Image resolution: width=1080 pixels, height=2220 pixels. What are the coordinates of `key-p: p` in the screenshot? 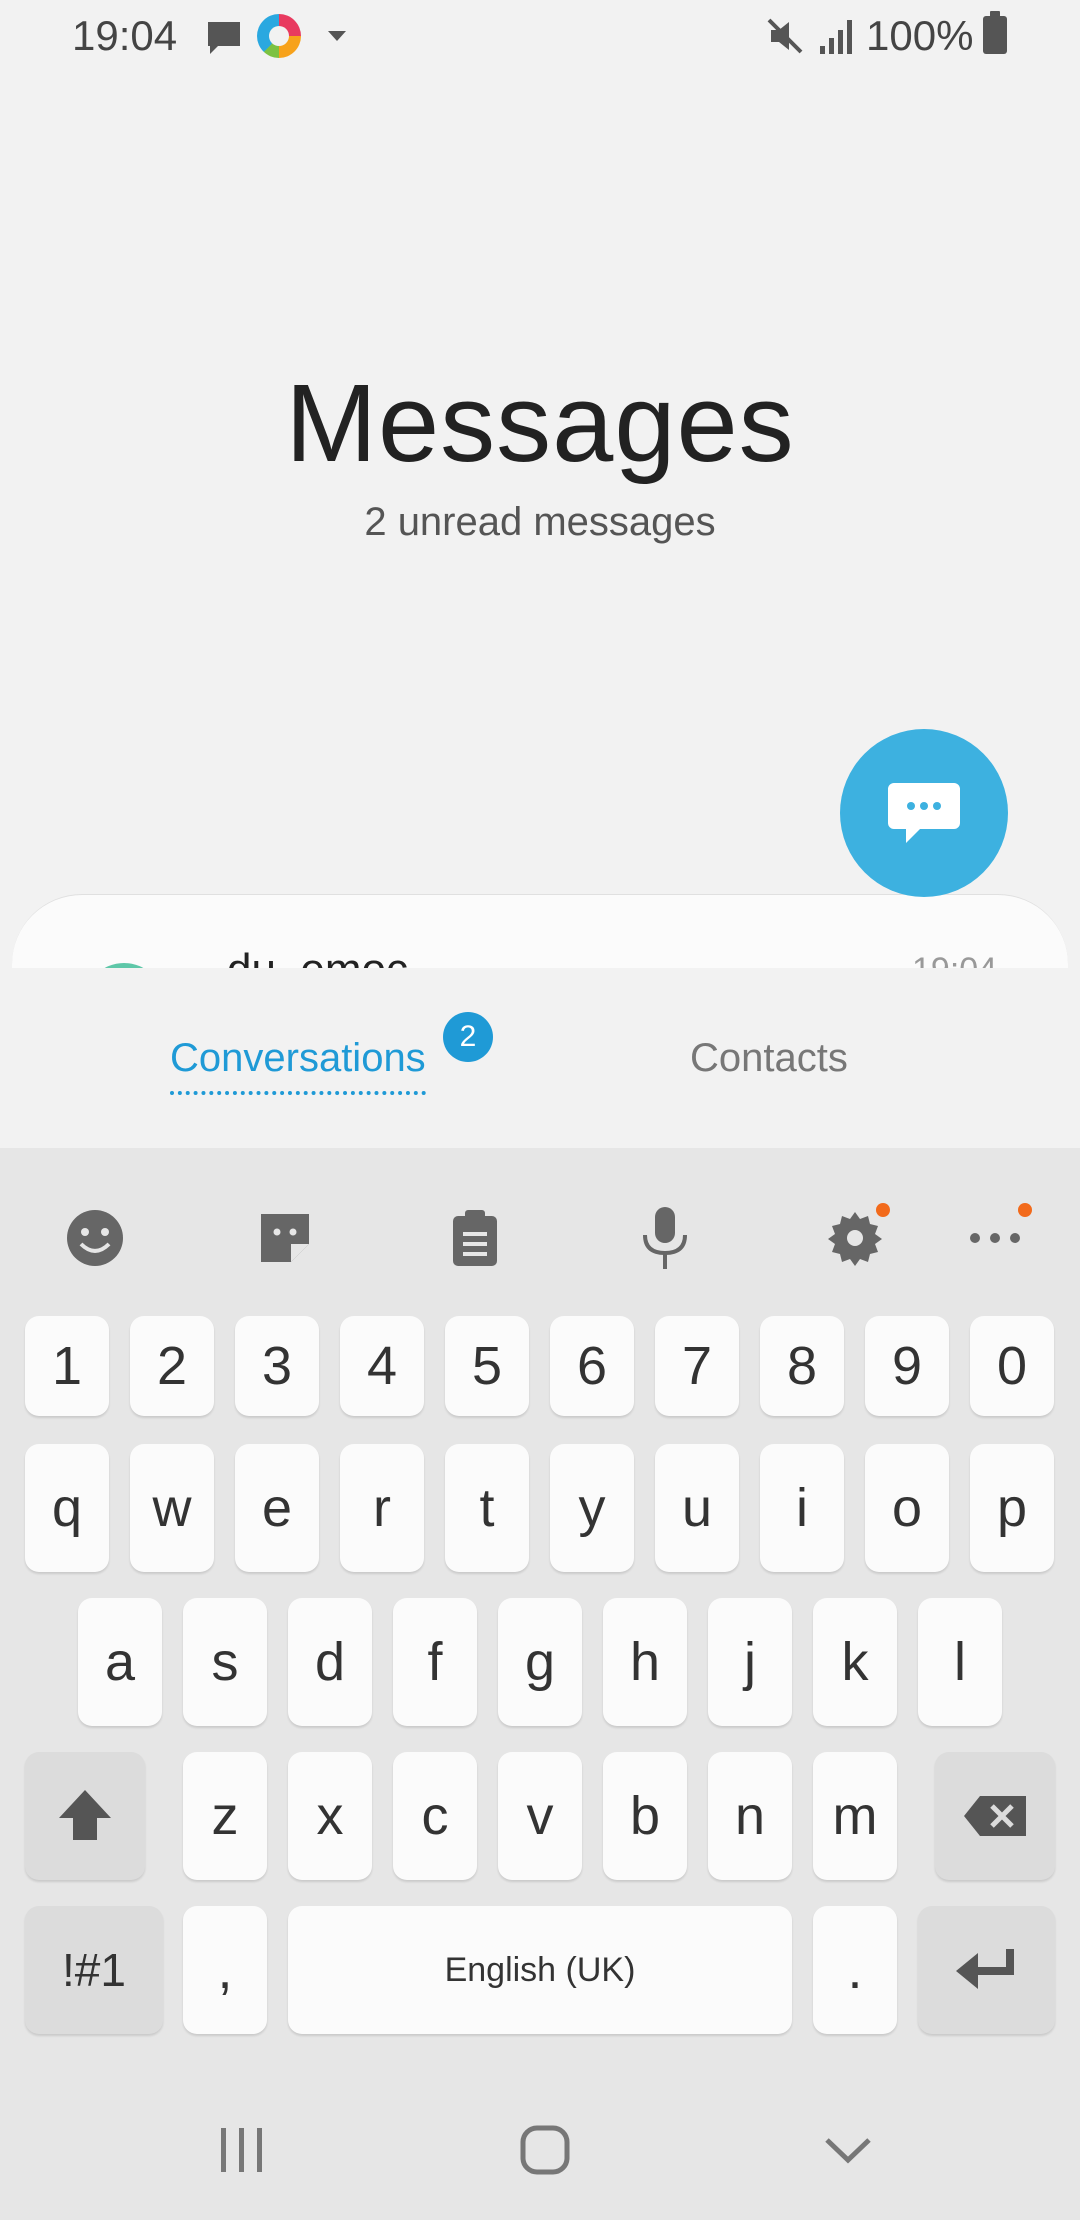 It's located at (1012, 1508).